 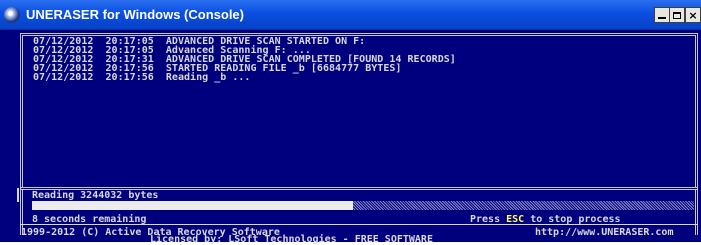 I want to click on maximize-icon, so click(x=677, y=15).